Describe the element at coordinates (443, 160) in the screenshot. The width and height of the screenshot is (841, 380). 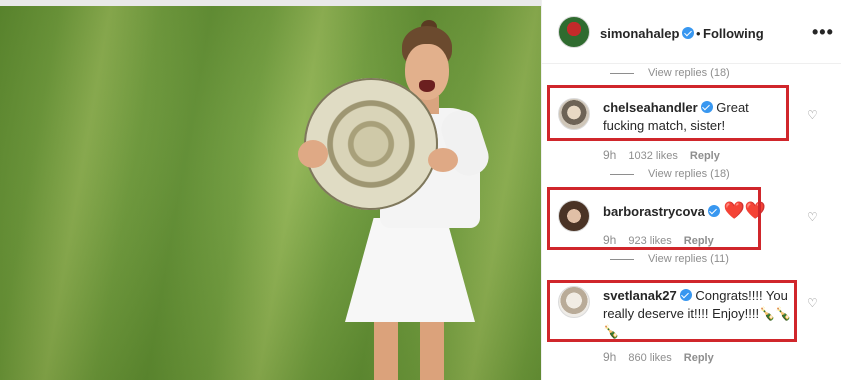
I see `player-hand-right` at that location.